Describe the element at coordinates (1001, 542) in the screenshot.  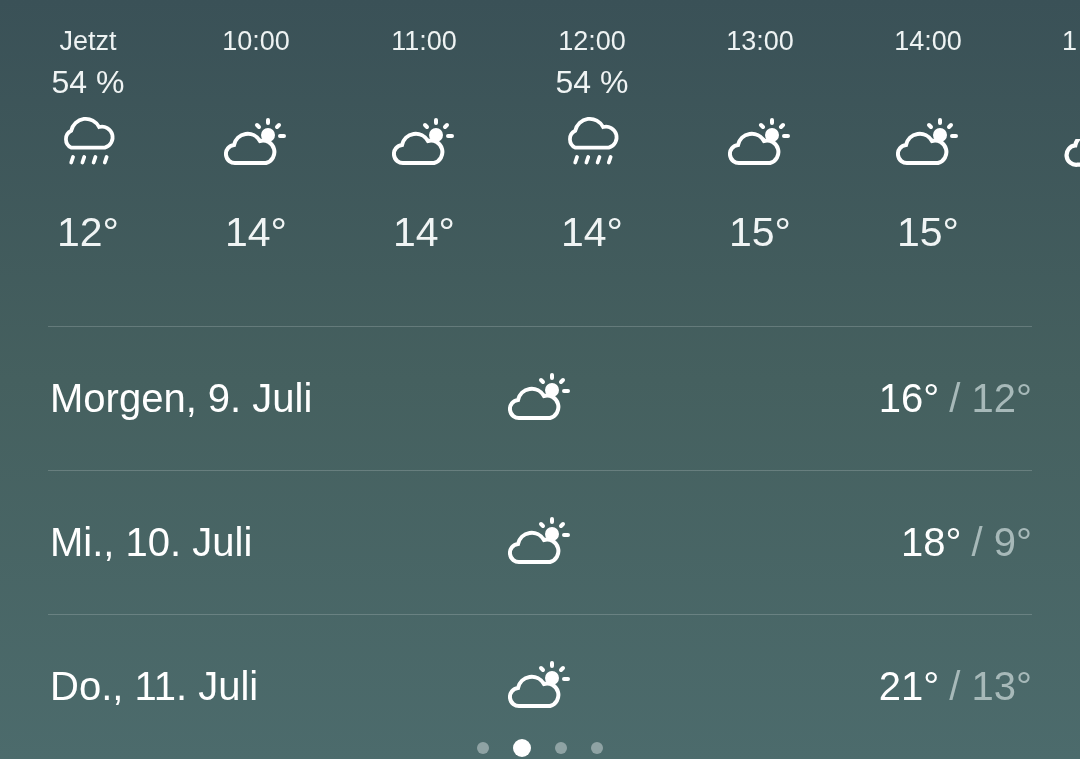
I see `low-temperature: / 9°` at that location.